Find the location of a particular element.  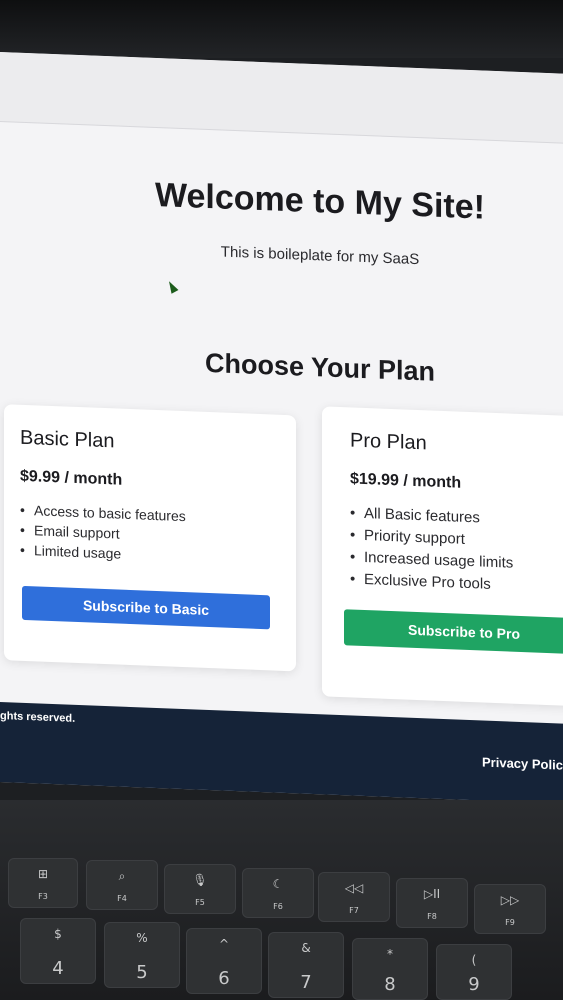

key-number: 4 is located at coordinates (58, 968).